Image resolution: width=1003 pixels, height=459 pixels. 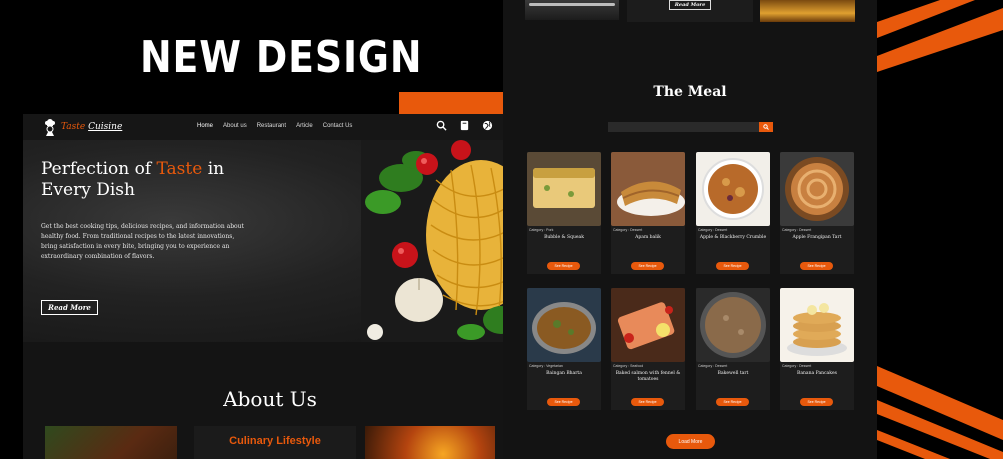 I want to click on about-title: About Us, so click(x=270, y=399).